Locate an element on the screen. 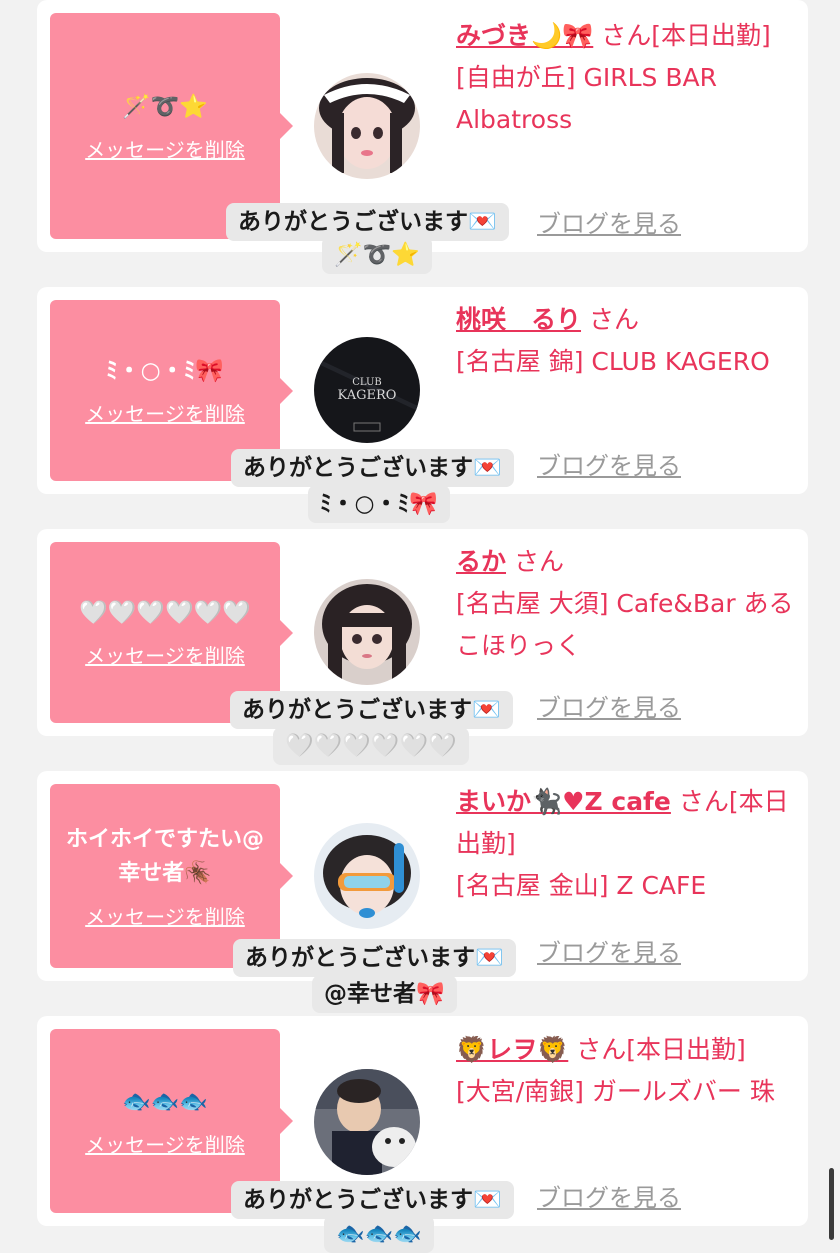  thanks-bubble-sub: 🤍🤍🤍🤍🤍🤍 is located at coordinates (371, 746).